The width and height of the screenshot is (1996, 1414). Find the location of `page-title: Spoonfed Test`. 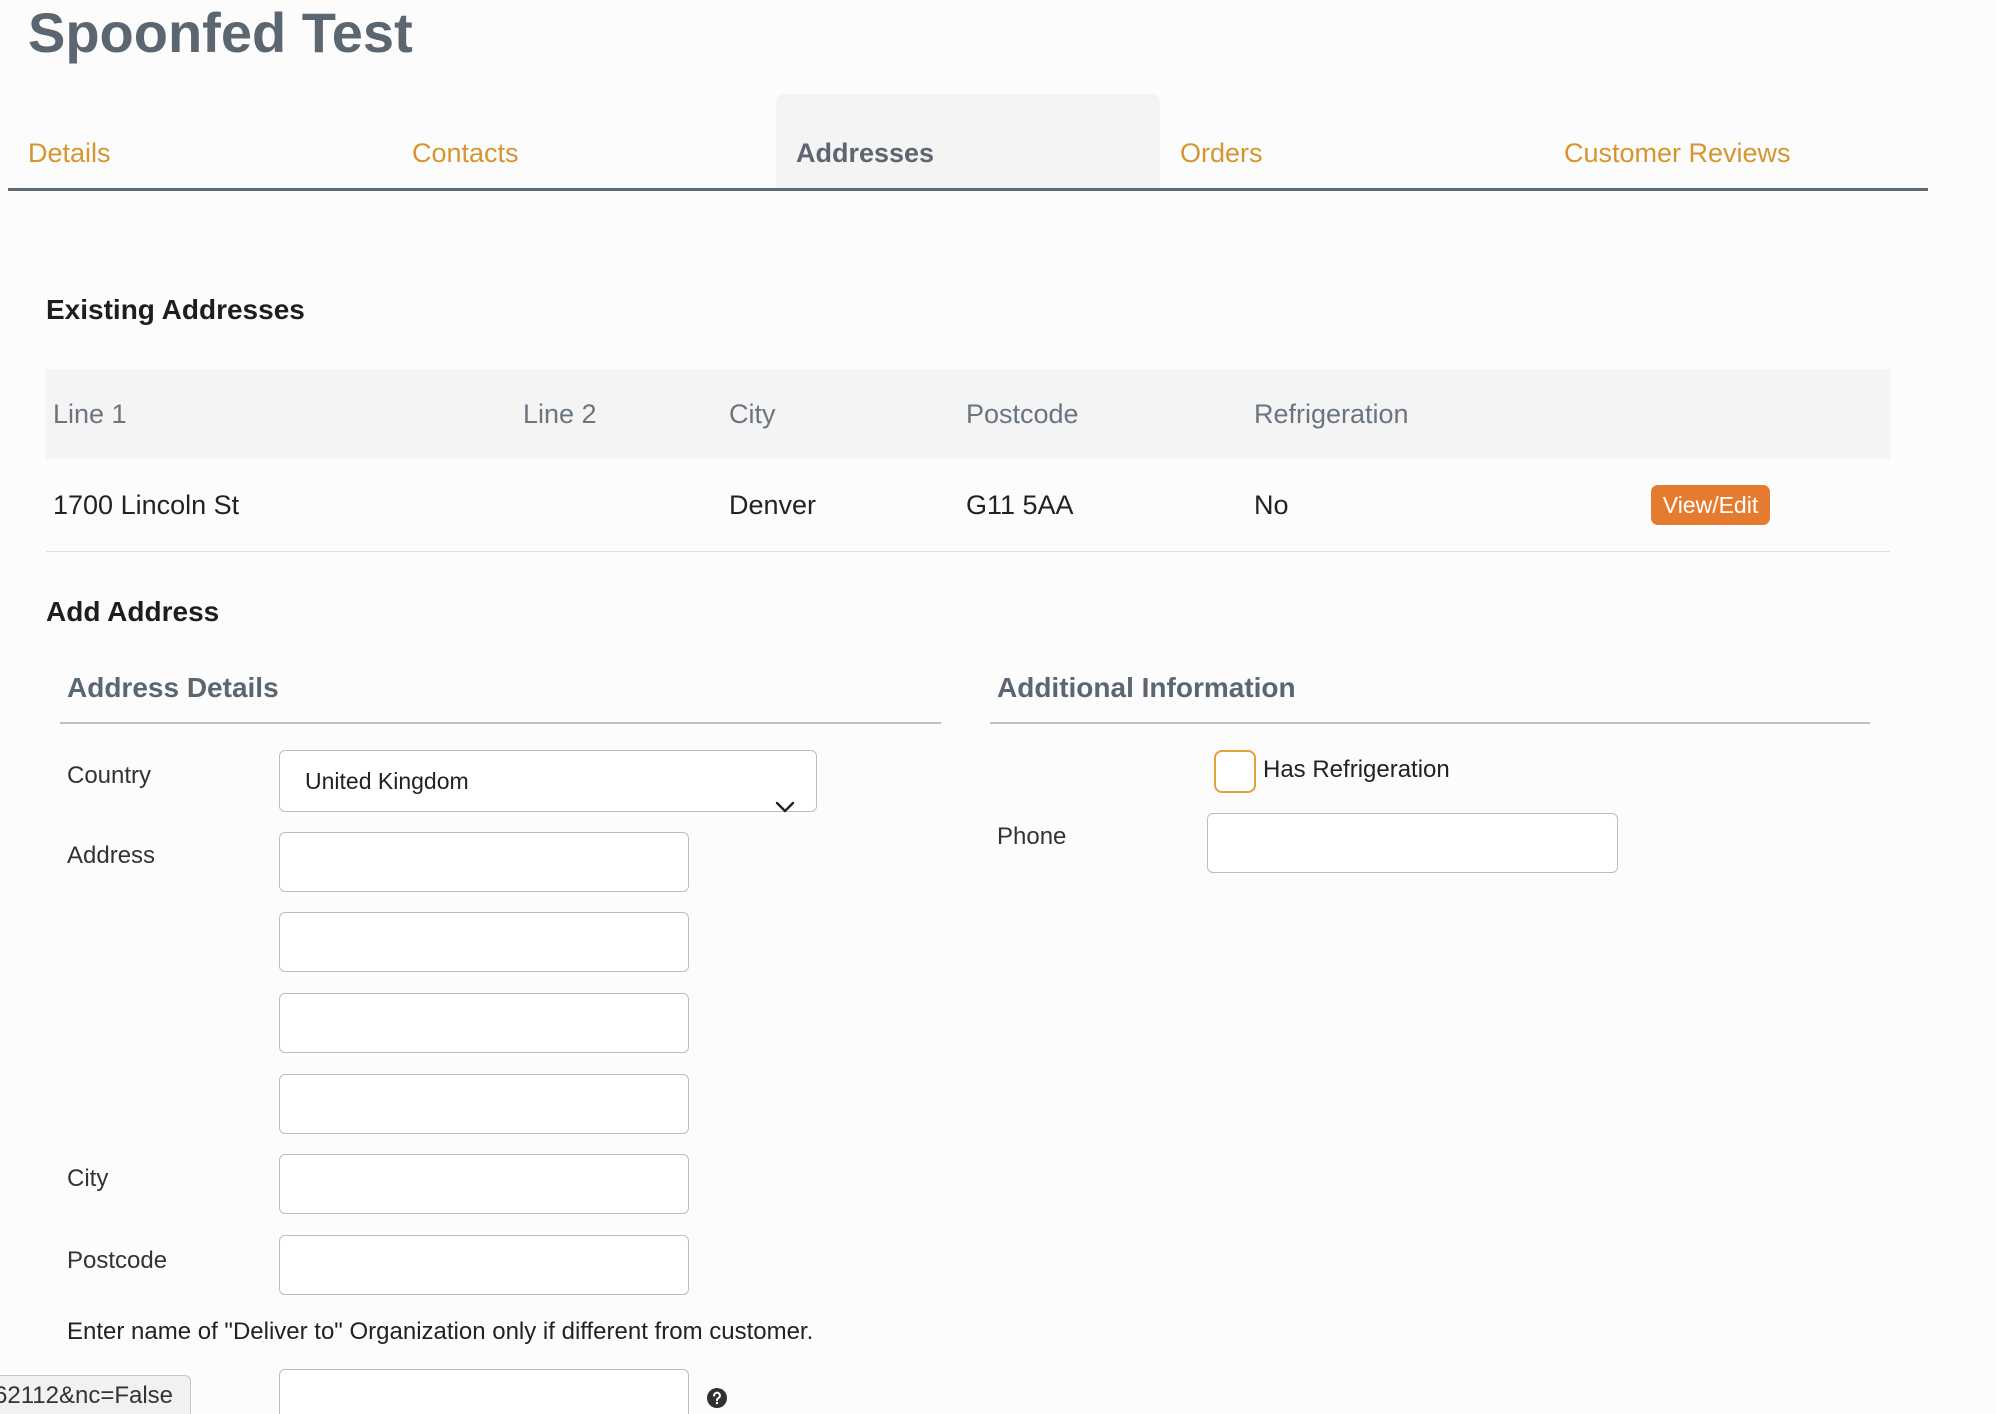

page-title: Spoonfed Test is located at coordinates (220, 32).